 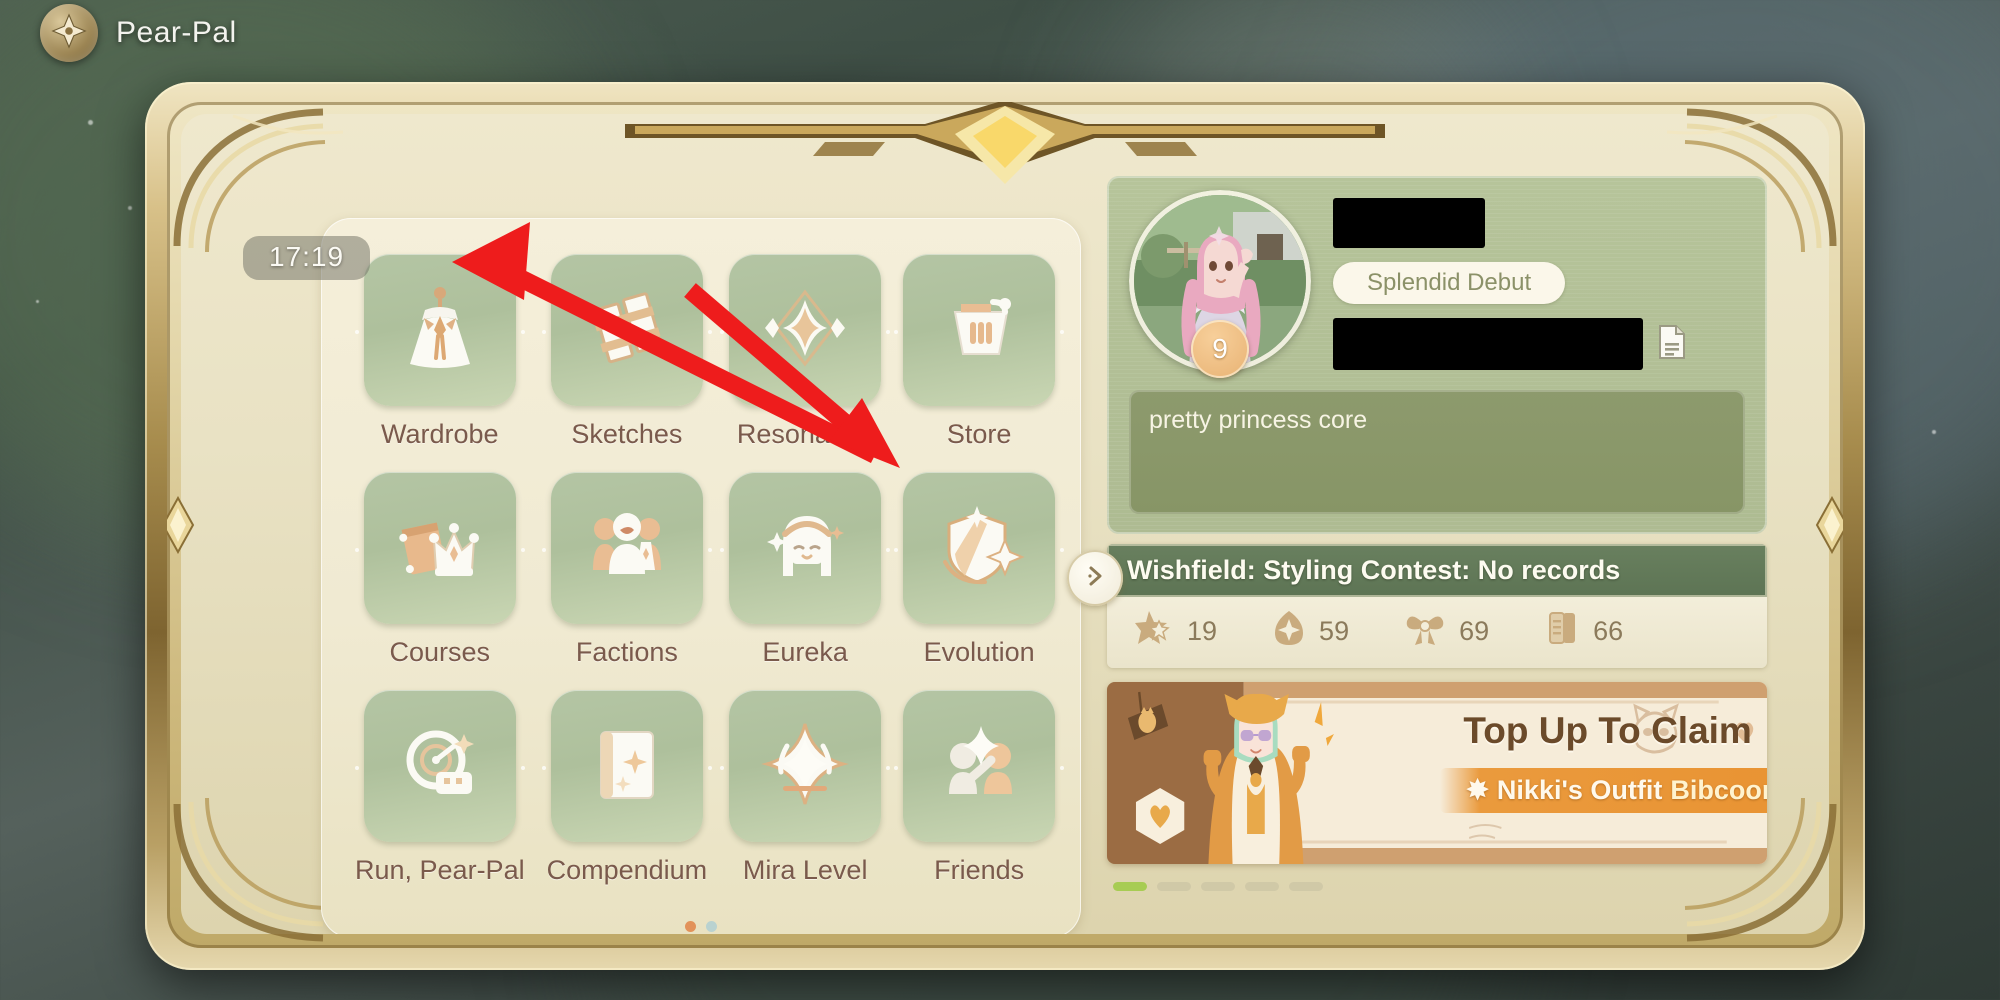 I want to click on clock-badge: 17:19, so click(x=307, y=258).